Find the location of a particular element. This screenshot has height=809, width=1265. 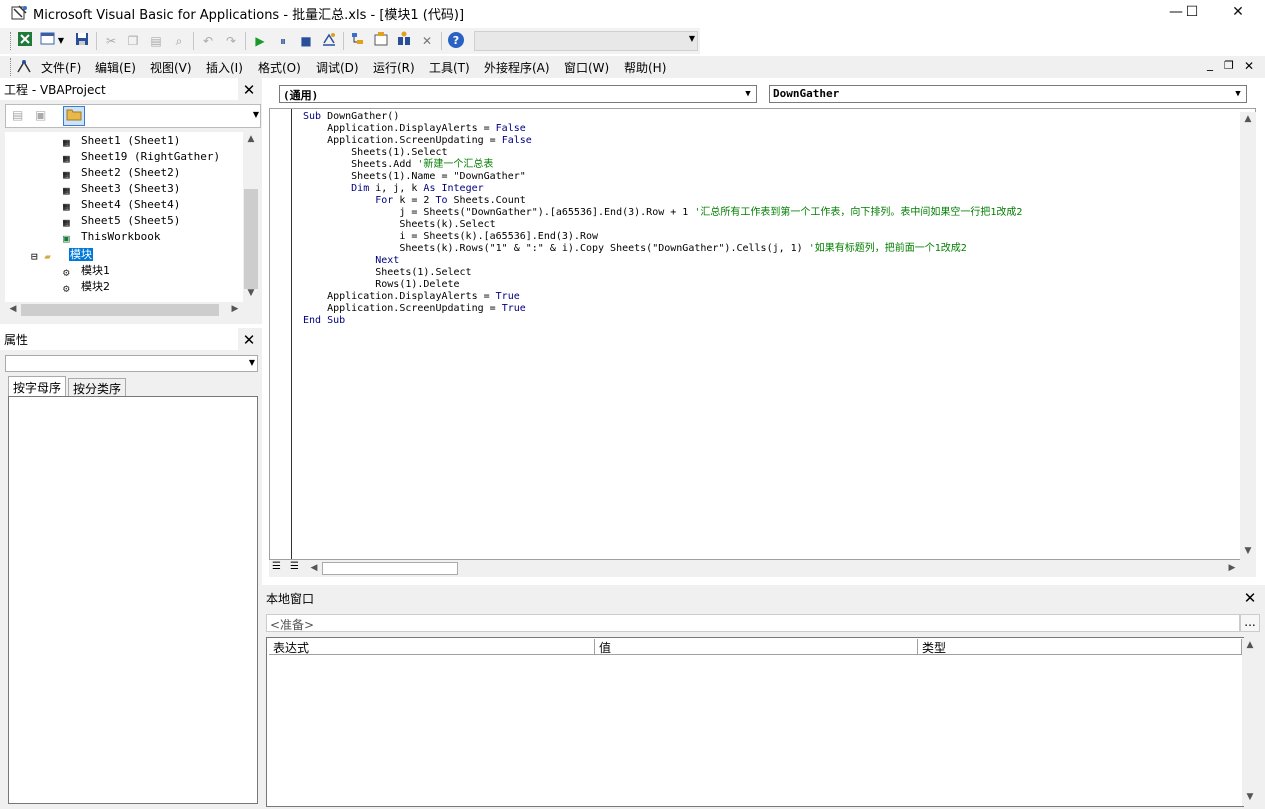

code-line: Dim i, j, k As Integer is located at coordinates (393, 189).